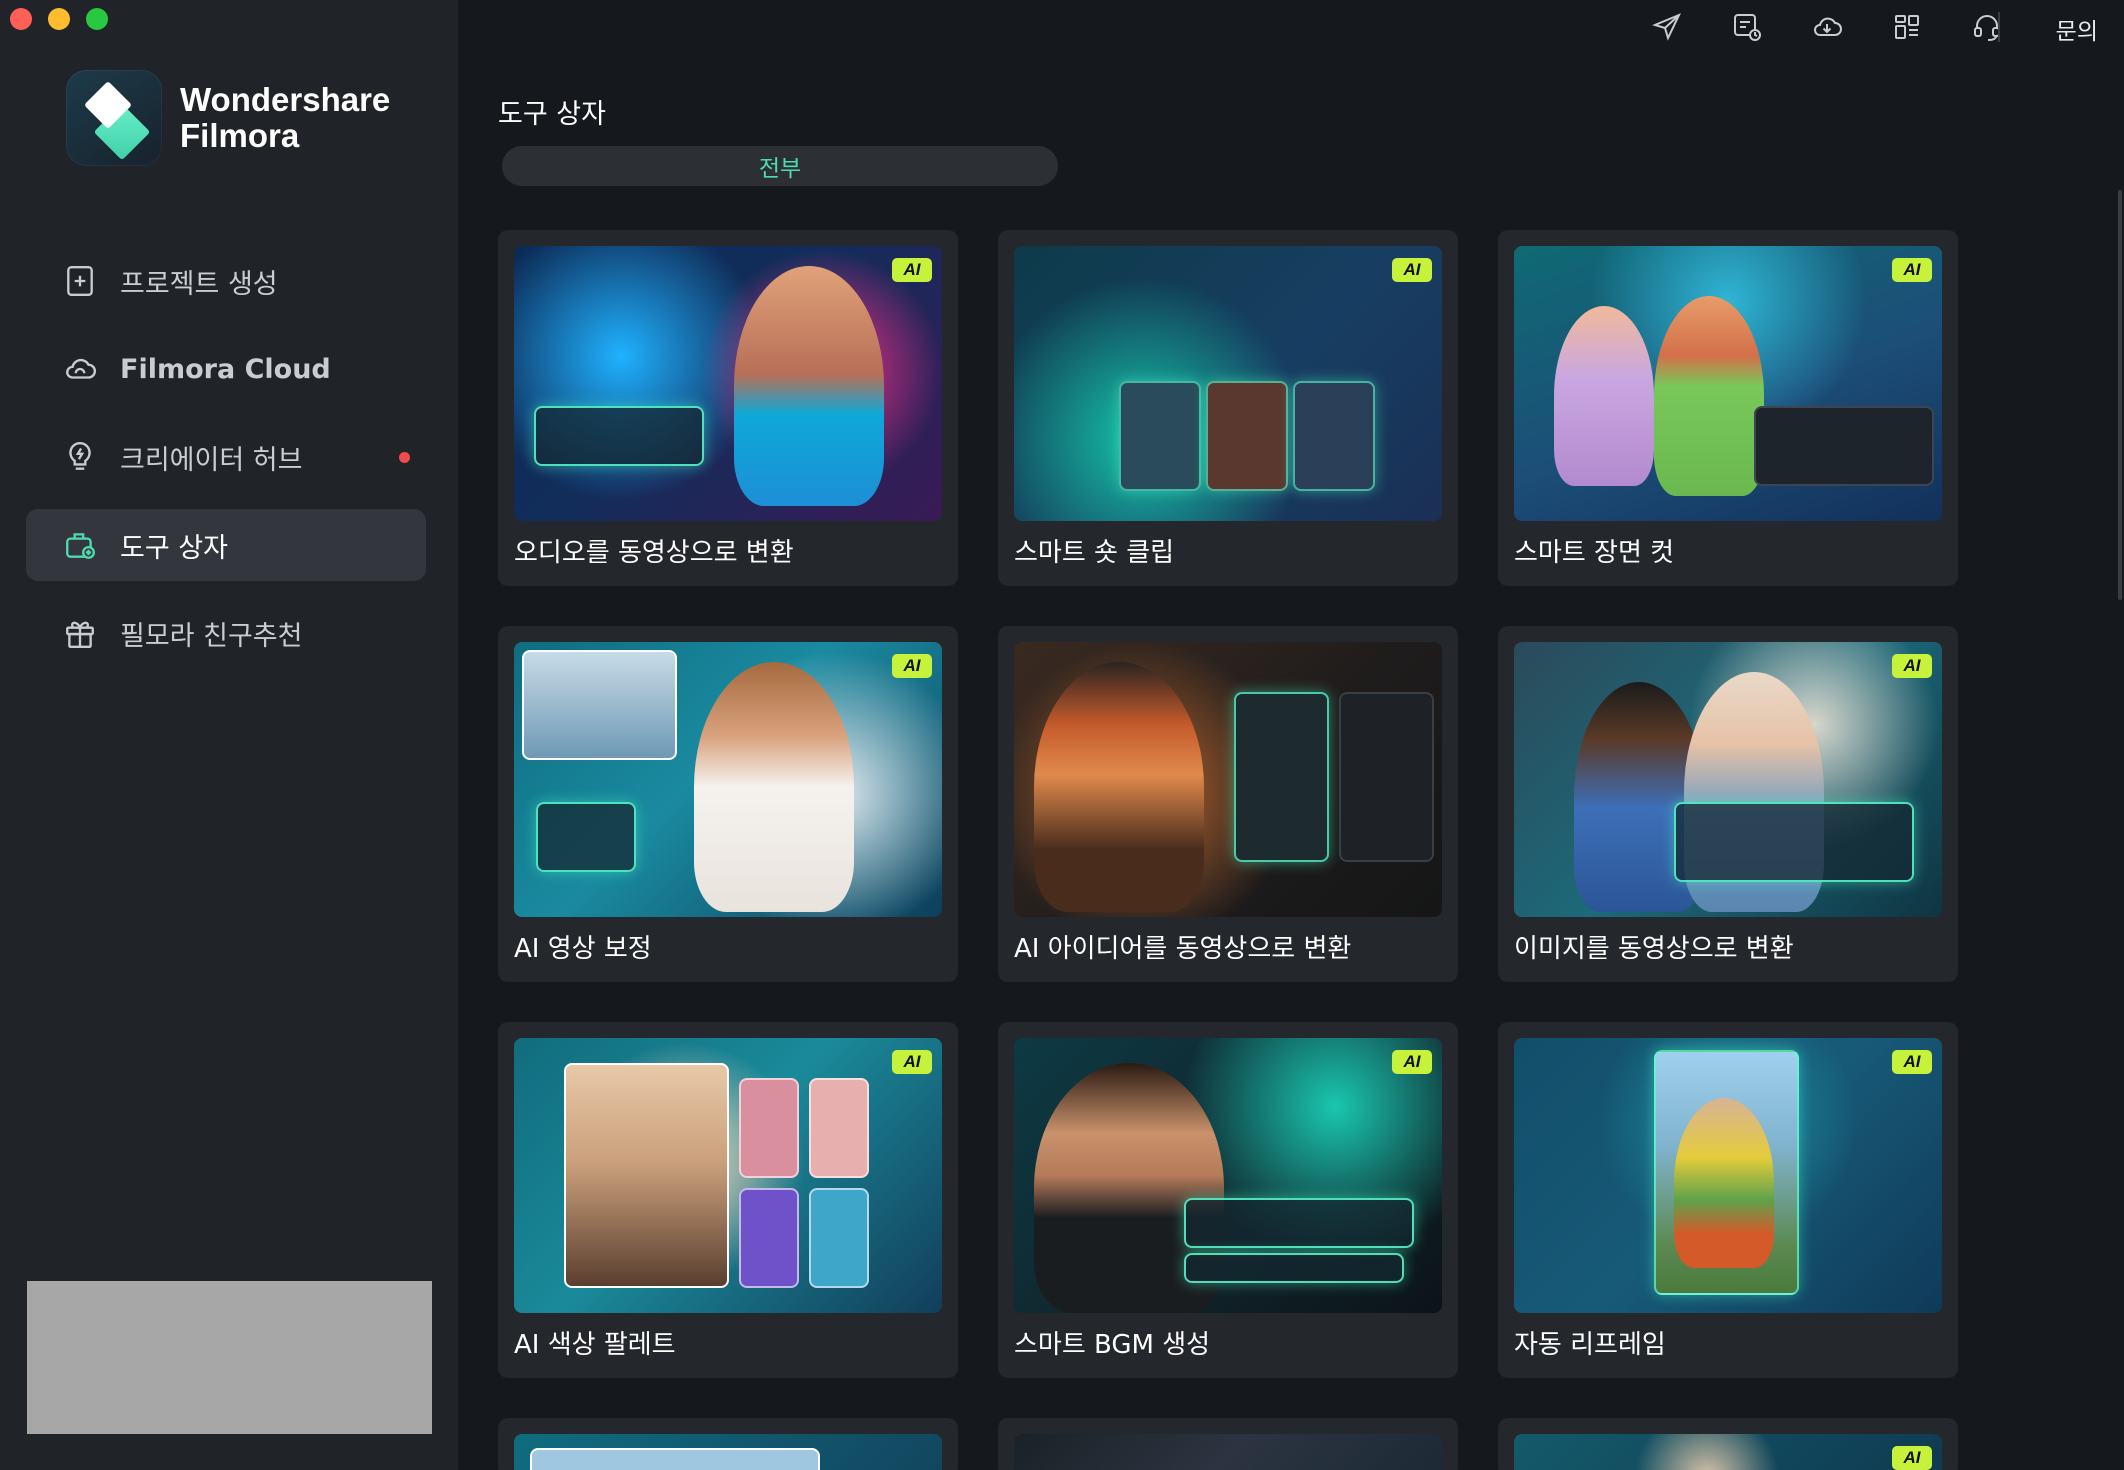 The width and height of the screenshot is (2124, 1470). What do you see at coordinates (2120, 395) in the screenshot?
I see `scrollbar` at bounding box center [2120, 395].